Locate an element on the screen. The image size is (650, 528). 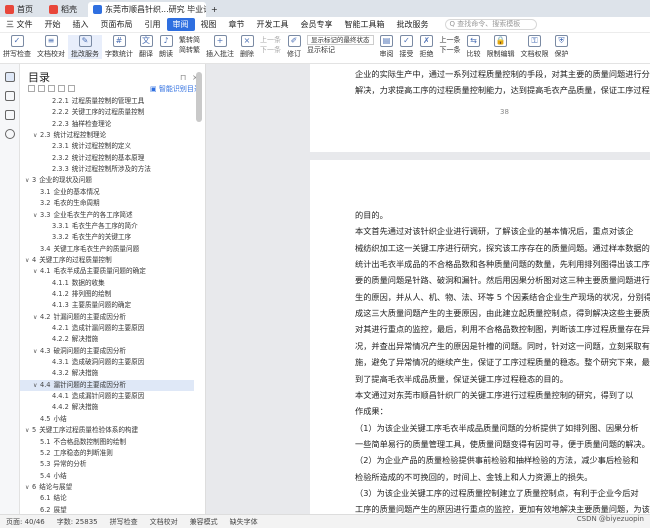
menu-tab-8: 会员专享 is located at coordinates (317, 24).